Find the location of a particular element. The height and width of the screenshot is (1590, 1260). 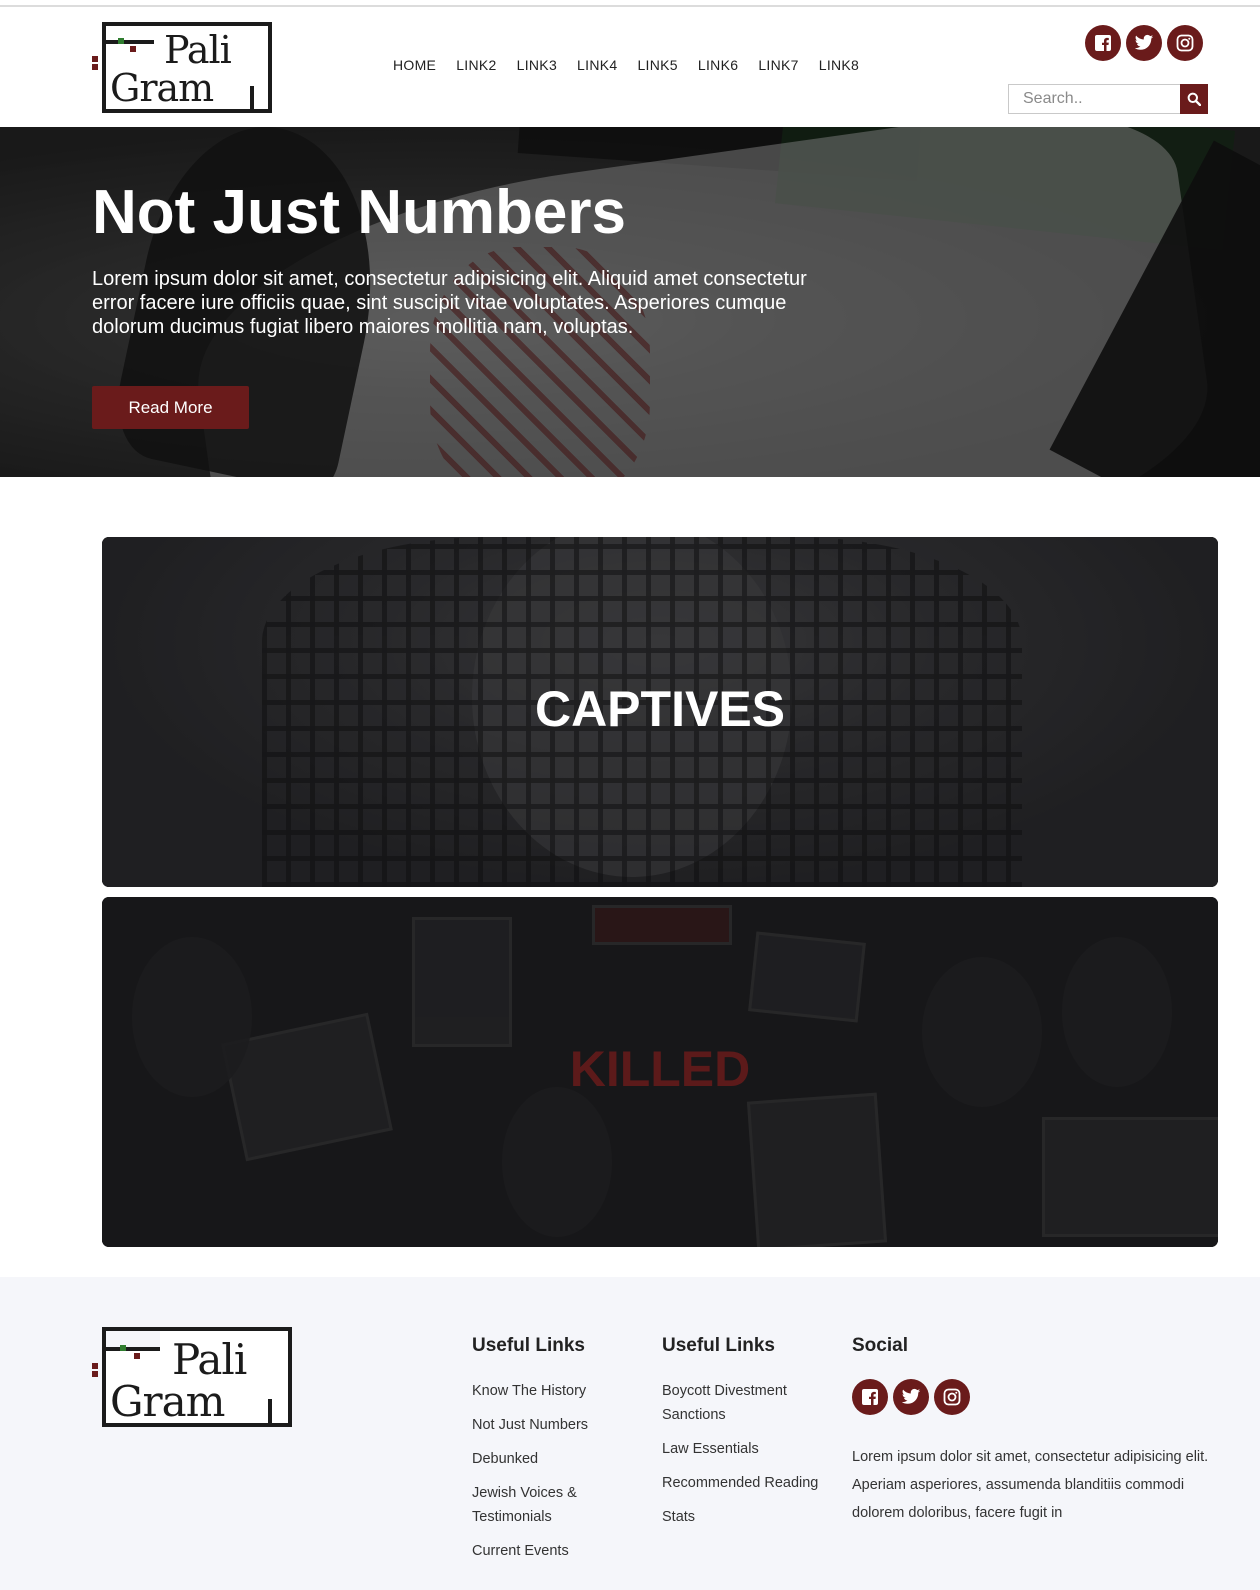

nav-link5: LINK5 is located at coordinates (657, 65).